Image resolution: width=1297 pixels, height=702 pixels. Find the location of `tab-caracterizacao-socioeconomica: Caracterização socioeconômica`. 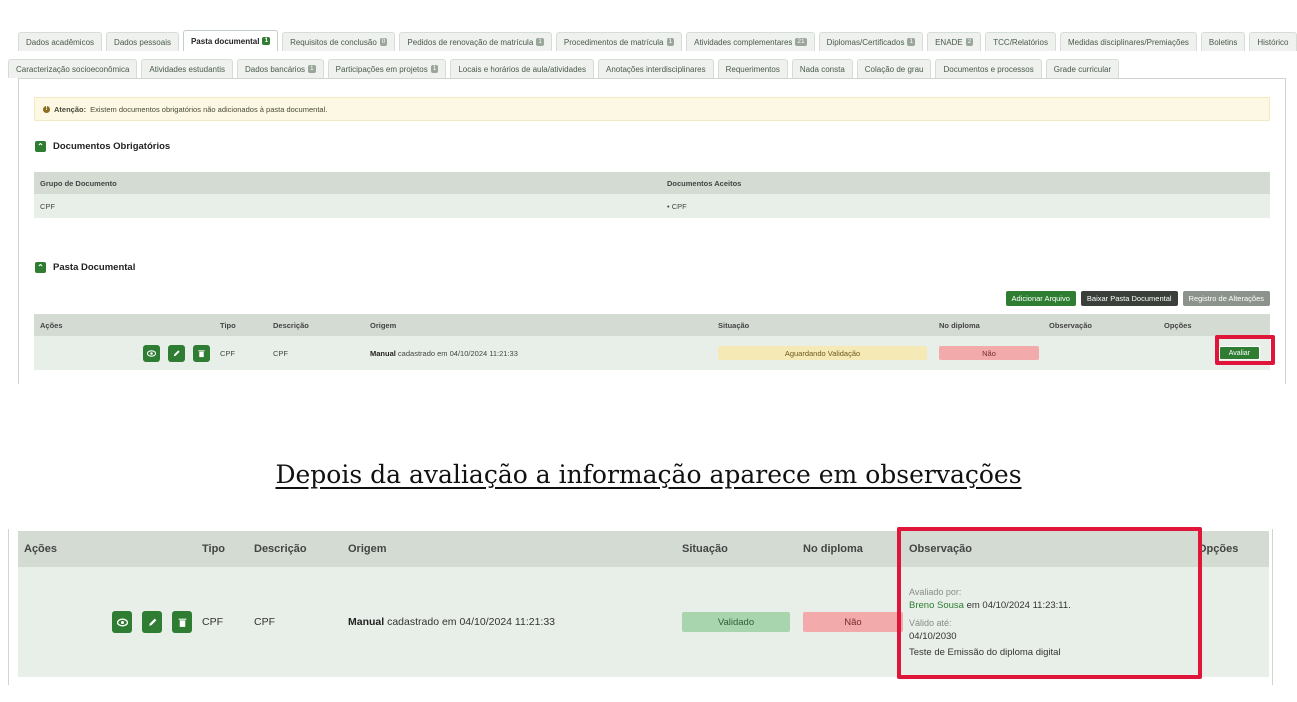

tab-caracterizacao-socioeconomica: Caracterização socioeconômica is located at coordinates (73, 68).